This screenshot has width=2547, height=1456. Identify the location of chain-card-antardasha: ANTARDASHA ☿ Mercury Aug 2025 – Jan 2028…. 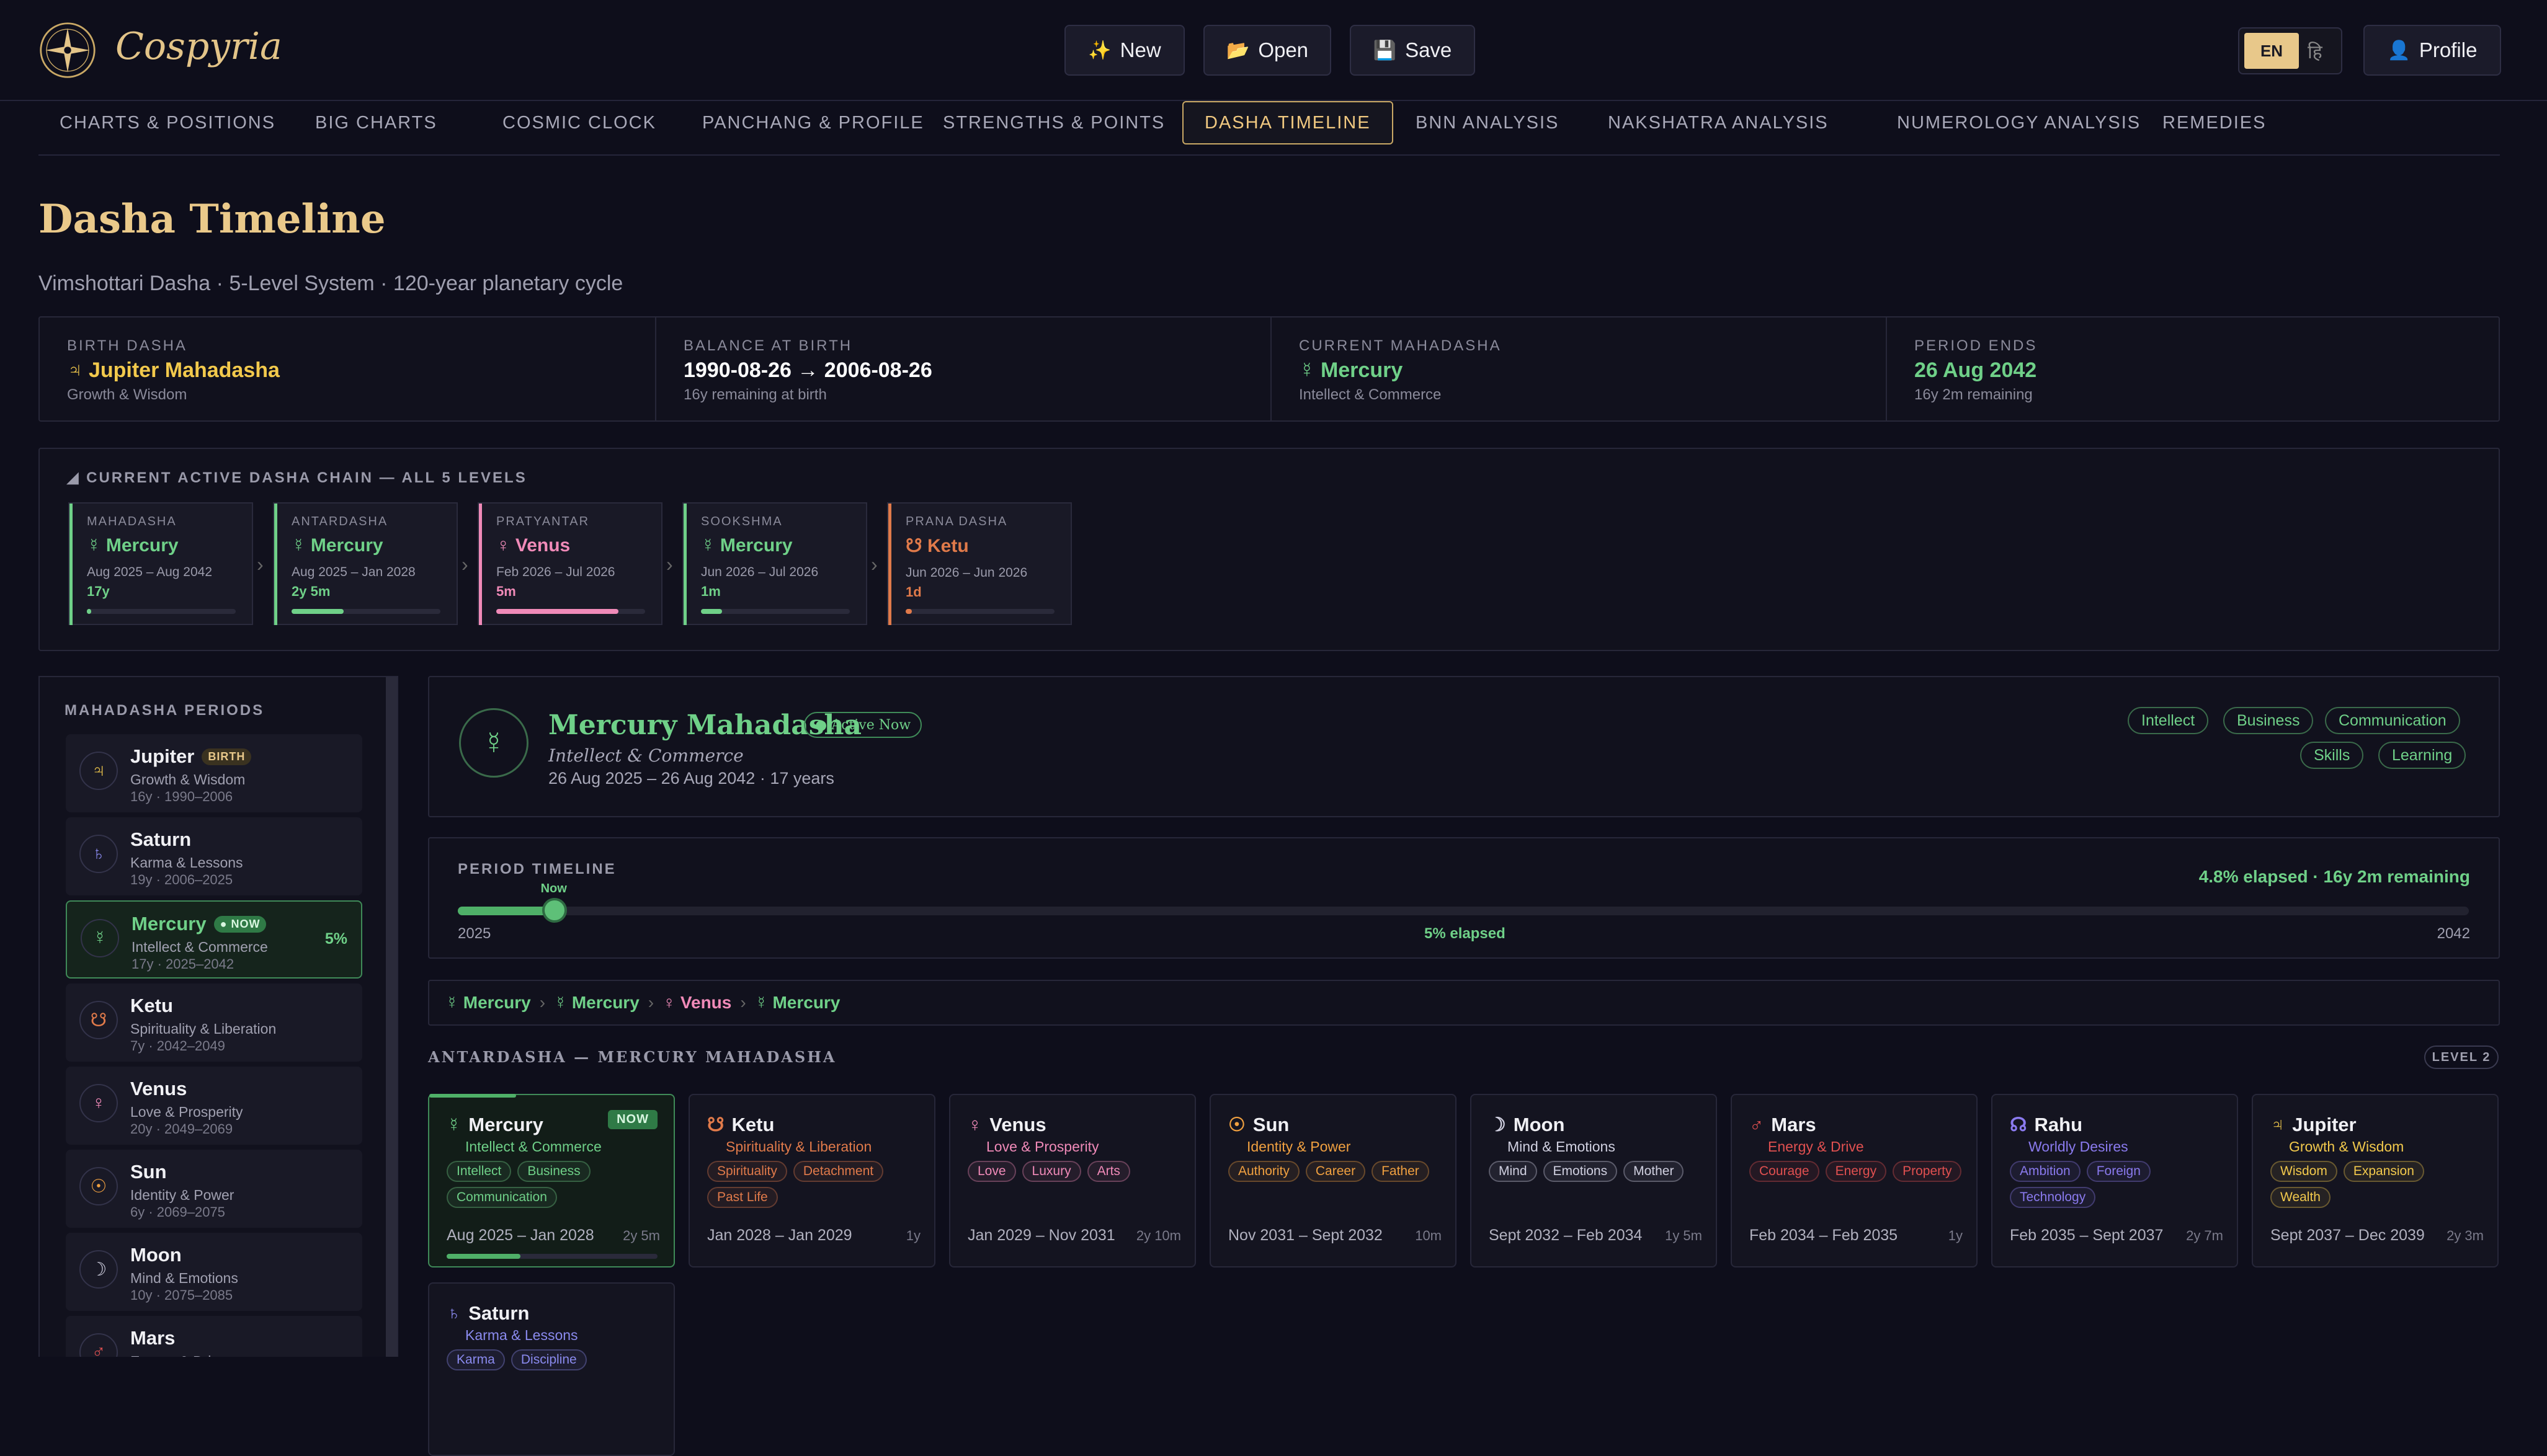
(365, 564).